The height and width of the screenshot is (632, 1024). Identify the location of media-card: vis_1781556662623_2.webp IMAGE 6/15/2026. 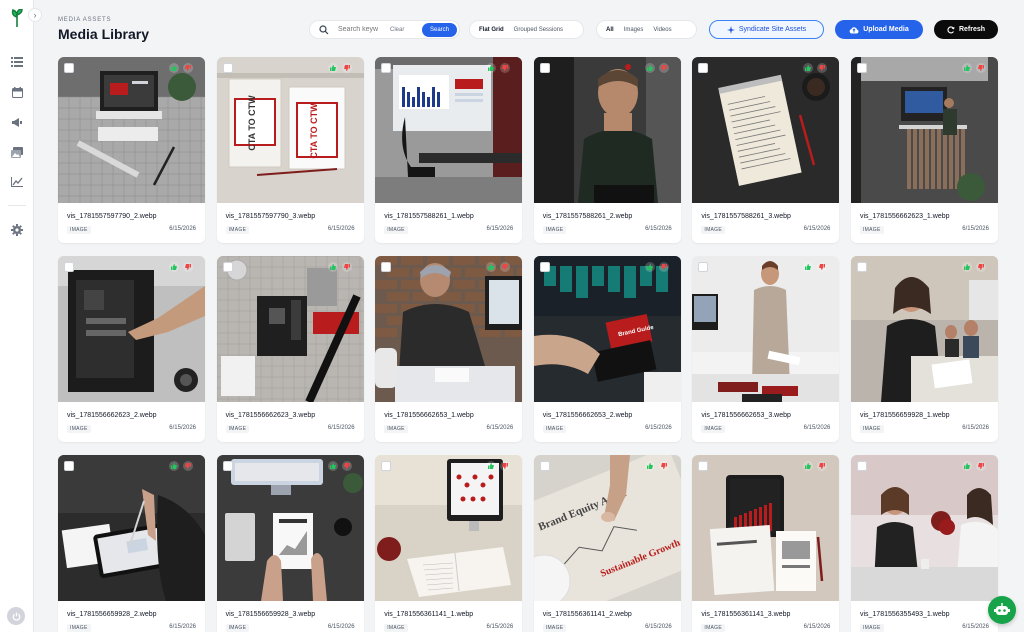
(131, 349).